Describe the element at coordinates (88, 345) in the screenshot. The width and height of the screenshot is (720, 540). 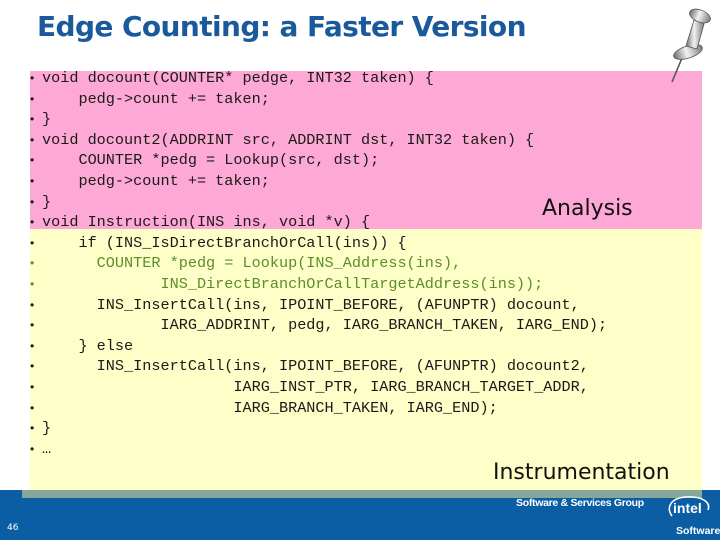
I see `code-text: } else` at that location.